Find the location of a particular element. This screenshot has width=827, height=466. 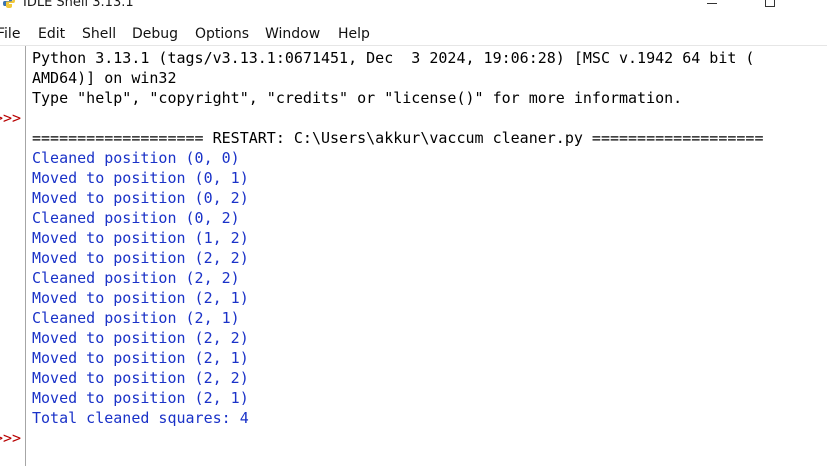

minimize-button is located at coordinates (712, 6).